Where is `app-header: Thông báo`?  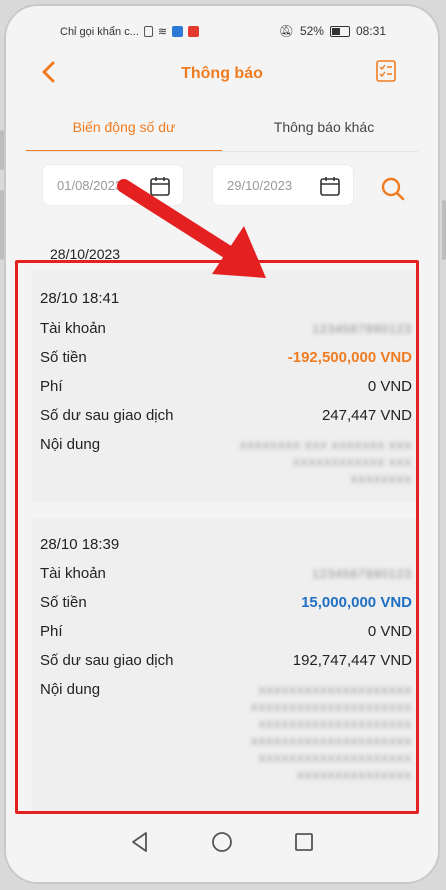
app-header: Thông báo is located at coordinates (222, 75).